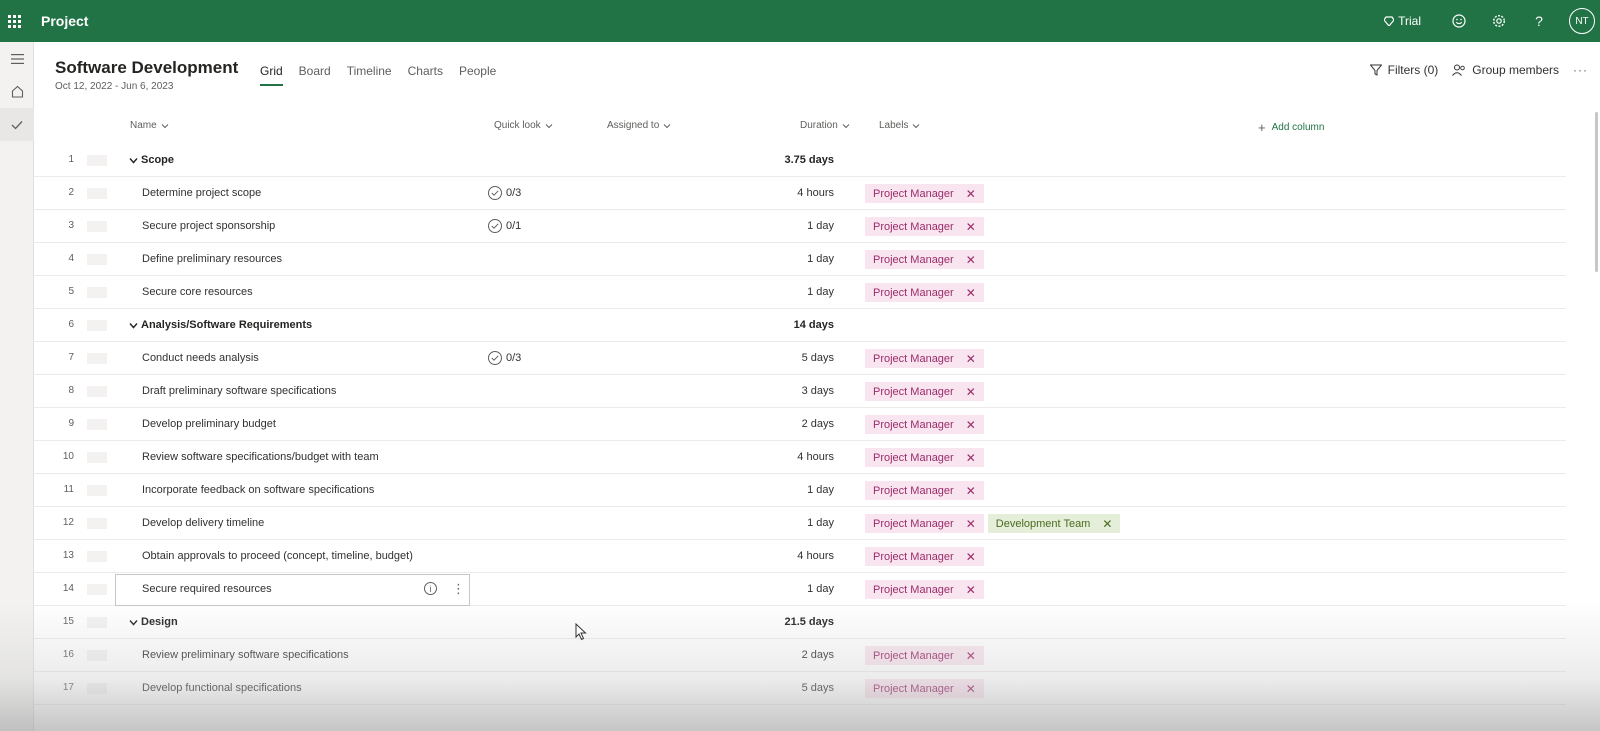 The height and width of the screenshot is (731, 1600). I want to click on tab-board: Board, so click(315, 75).